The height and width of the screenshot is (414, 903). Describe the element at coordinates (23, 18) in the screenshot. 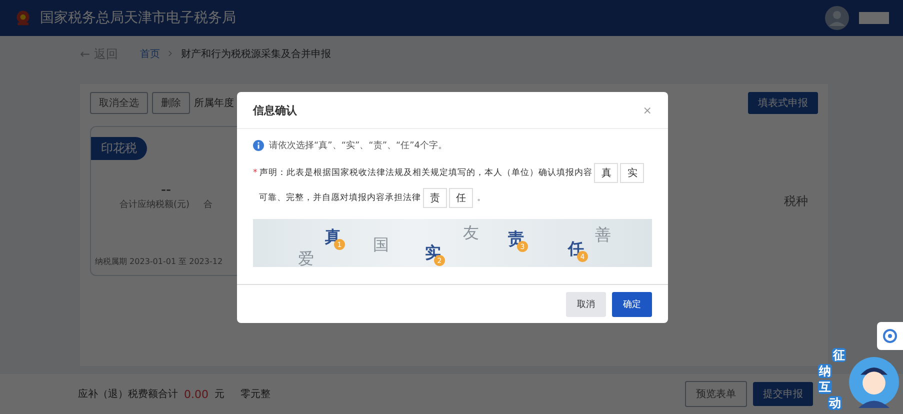

I see `emblem-icon` at that location.